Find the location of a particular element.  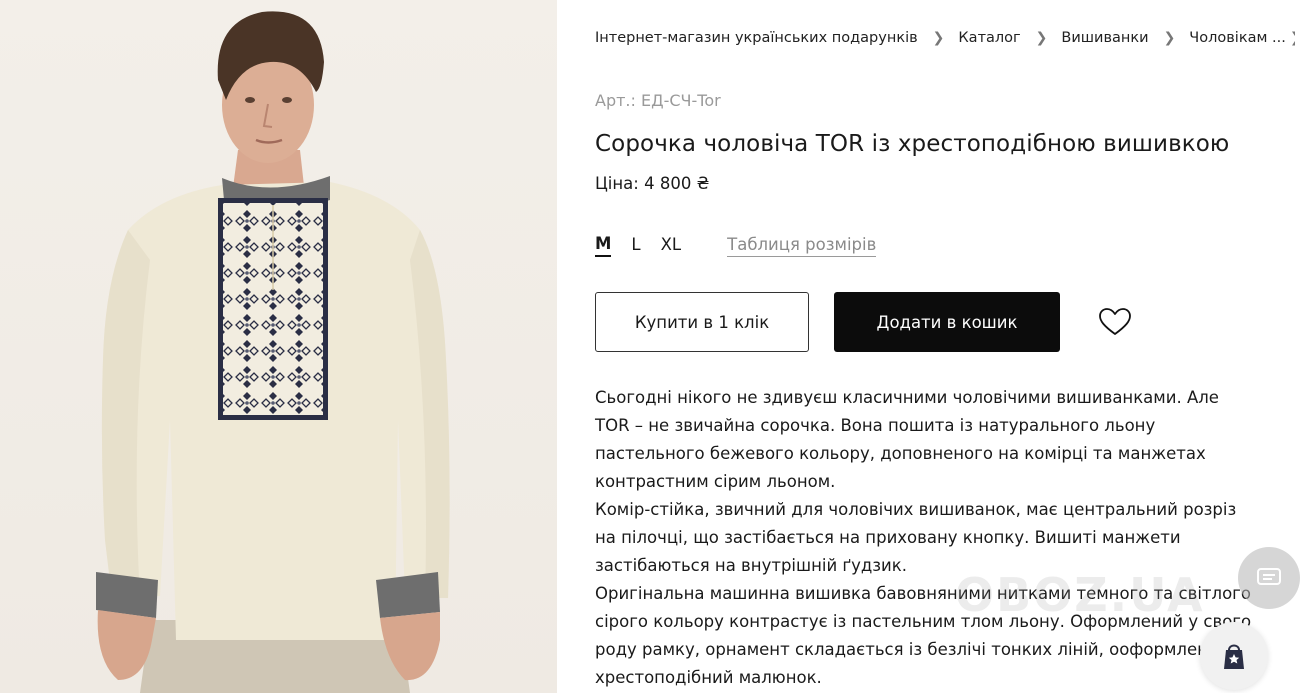

wishlist-button is located at coordinates (1115, 322).